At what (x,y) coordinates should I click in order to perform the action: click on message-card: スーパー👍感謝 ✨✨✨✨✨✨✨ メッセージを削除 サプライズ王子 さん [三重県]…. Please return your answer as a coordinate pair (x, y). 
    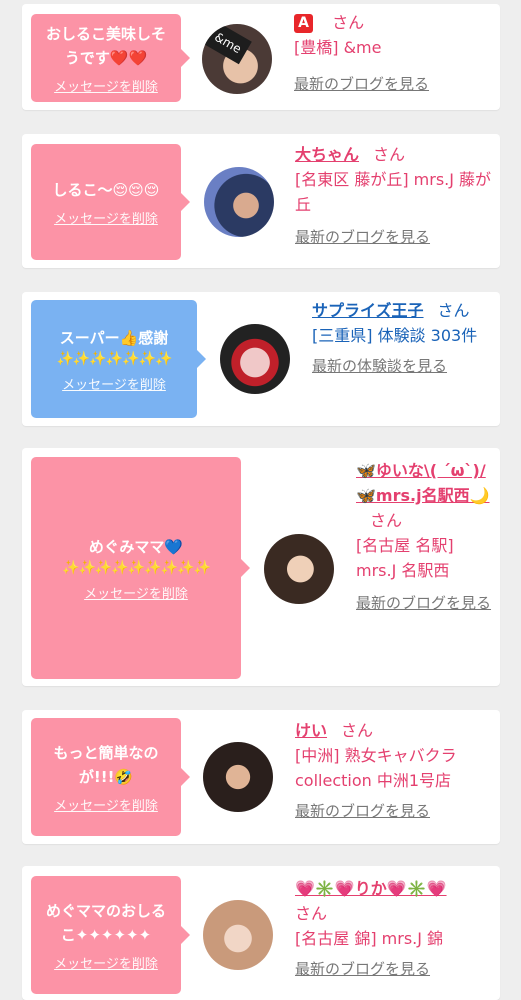
    Looking at the image, I should click on (261, 359).